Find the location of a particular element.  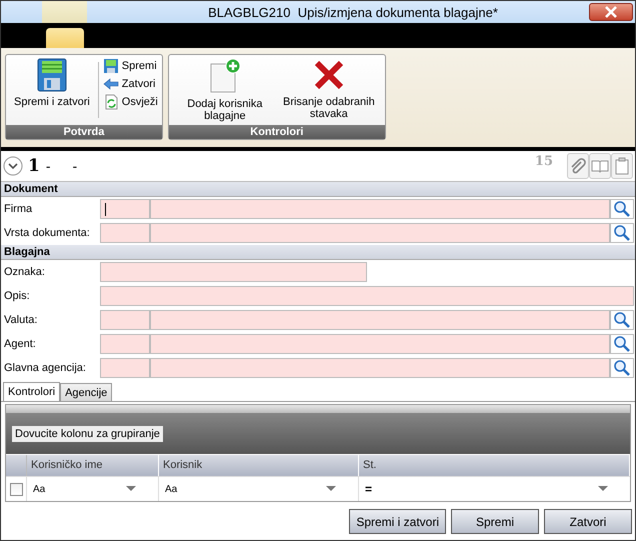

ribbon-tab is located at coordinates (65, 38).